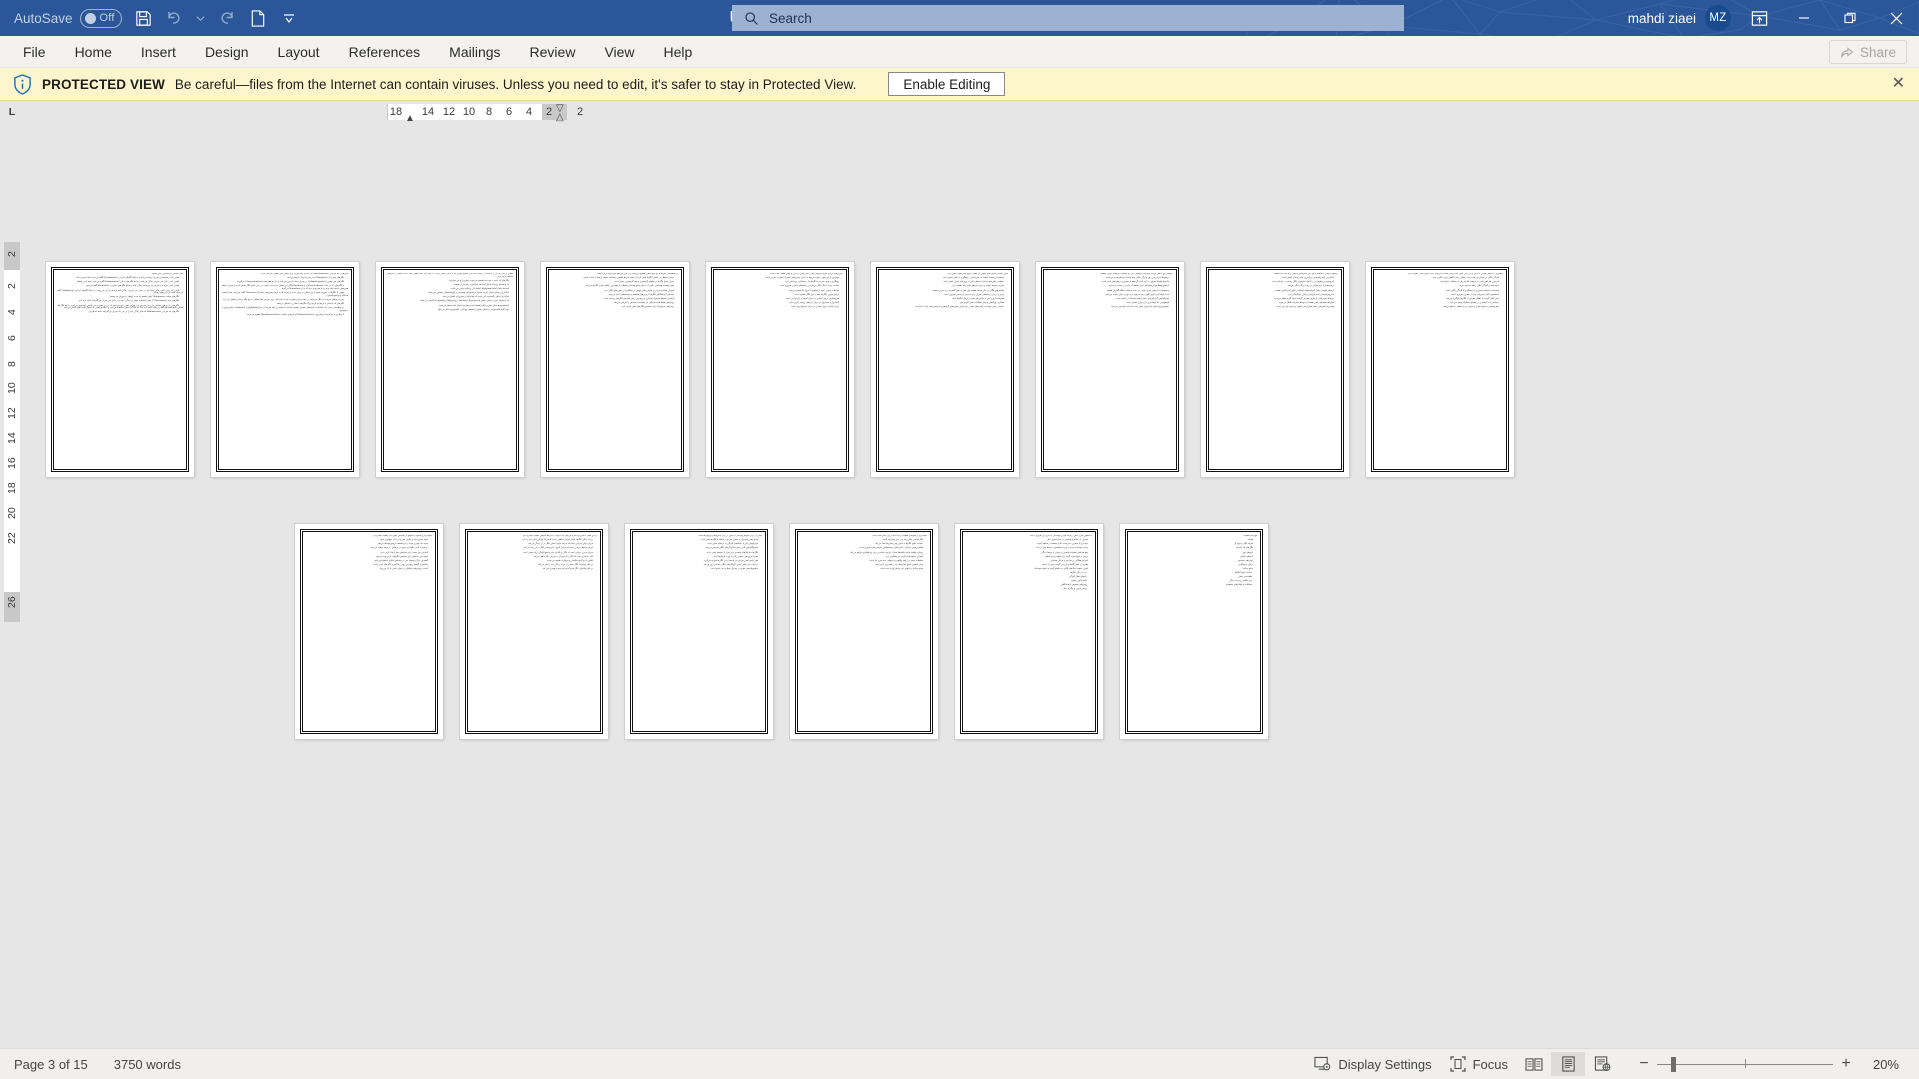 The height and width of the screenshot is (1079, 1919). What do you see at coordinates (1249, 536) in the screenshot?
I see `paragraph: فهرست مطالب:` at bounding box center [1249, 536].